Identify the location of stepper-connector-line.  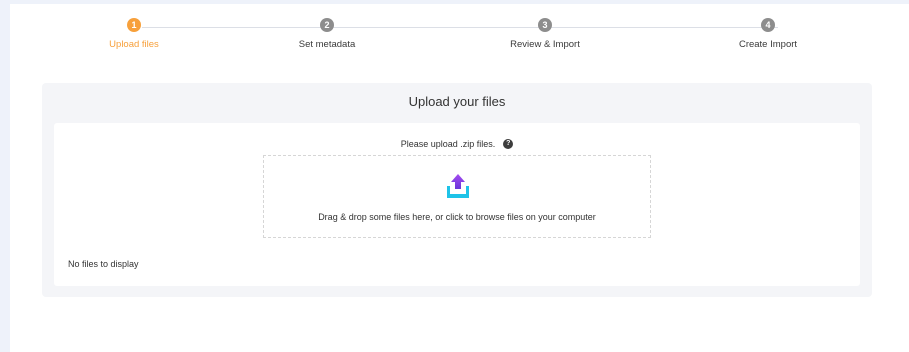
(460, 27).